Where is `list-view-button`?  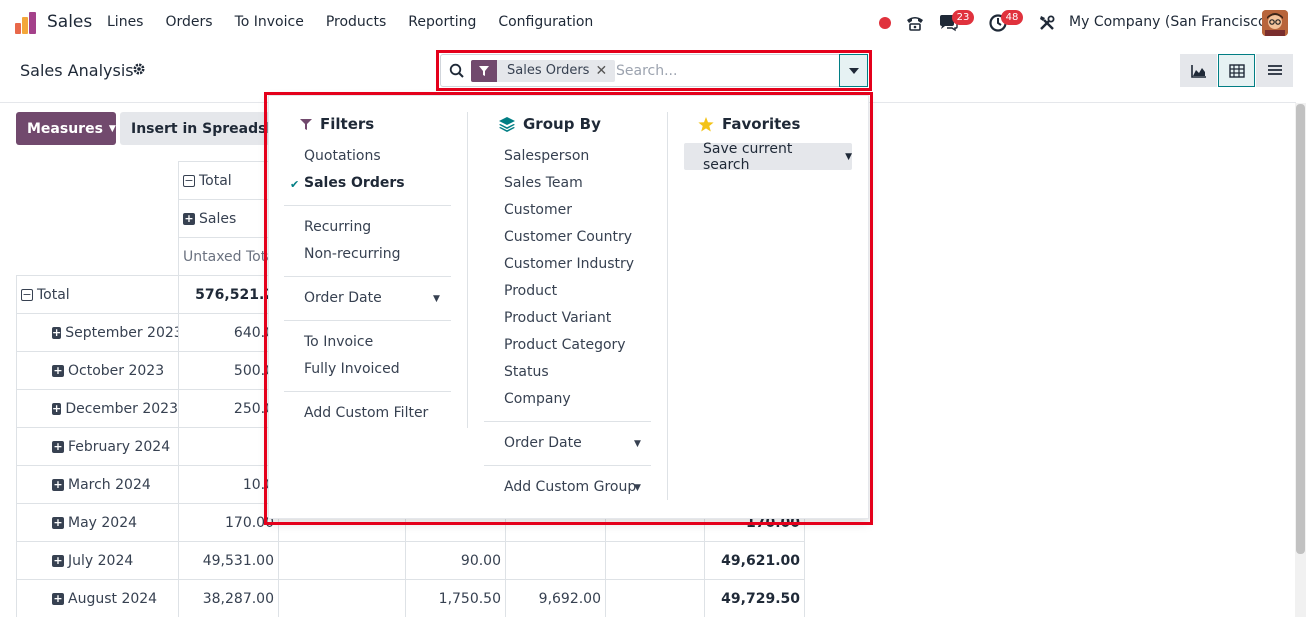
list-view-button is located at coordinates (1274, 70).